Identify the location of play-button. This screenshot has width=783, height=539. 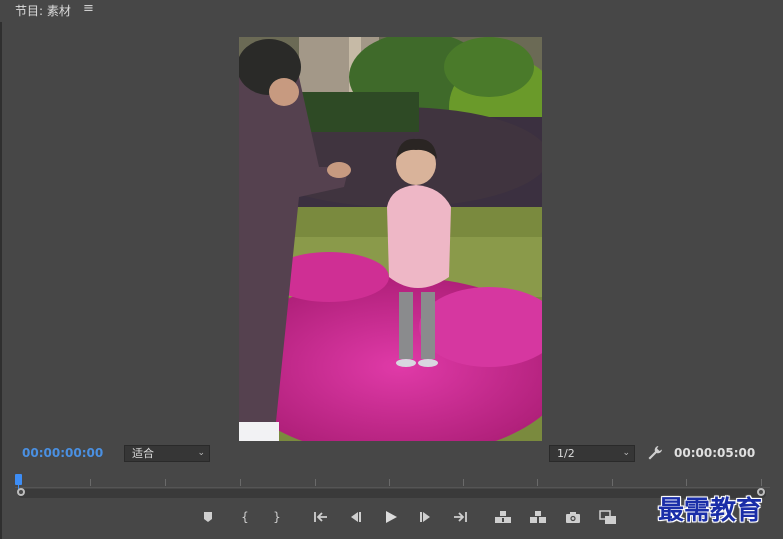
(391, 517).